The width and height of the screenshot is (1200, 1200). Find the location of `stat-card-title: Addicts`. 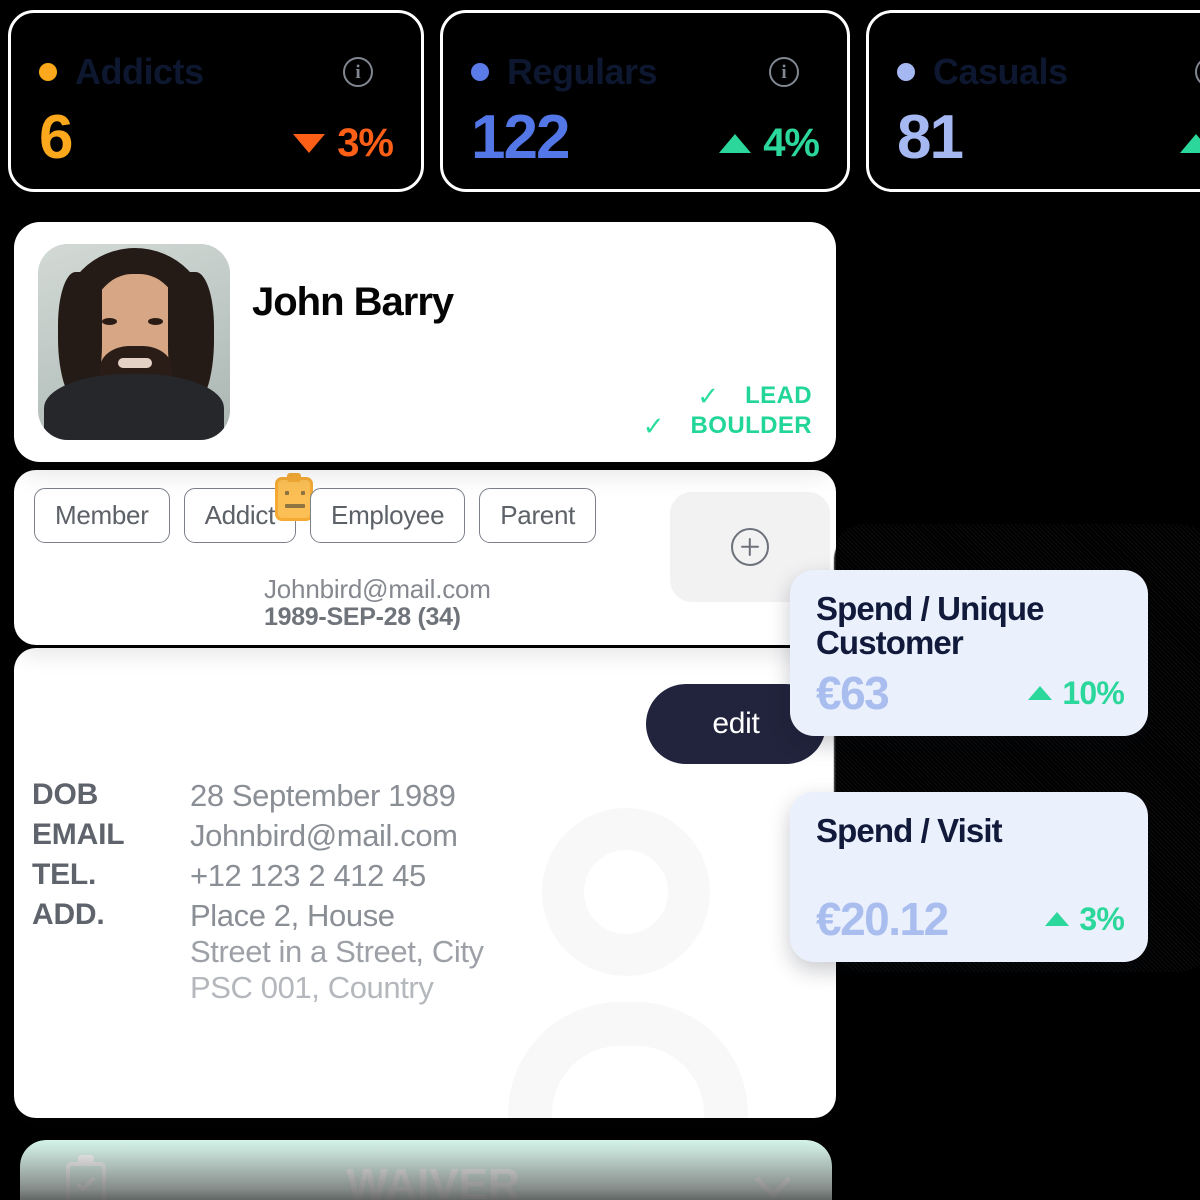

stat-card-title: Addicts is located at coordinates (139, 71).